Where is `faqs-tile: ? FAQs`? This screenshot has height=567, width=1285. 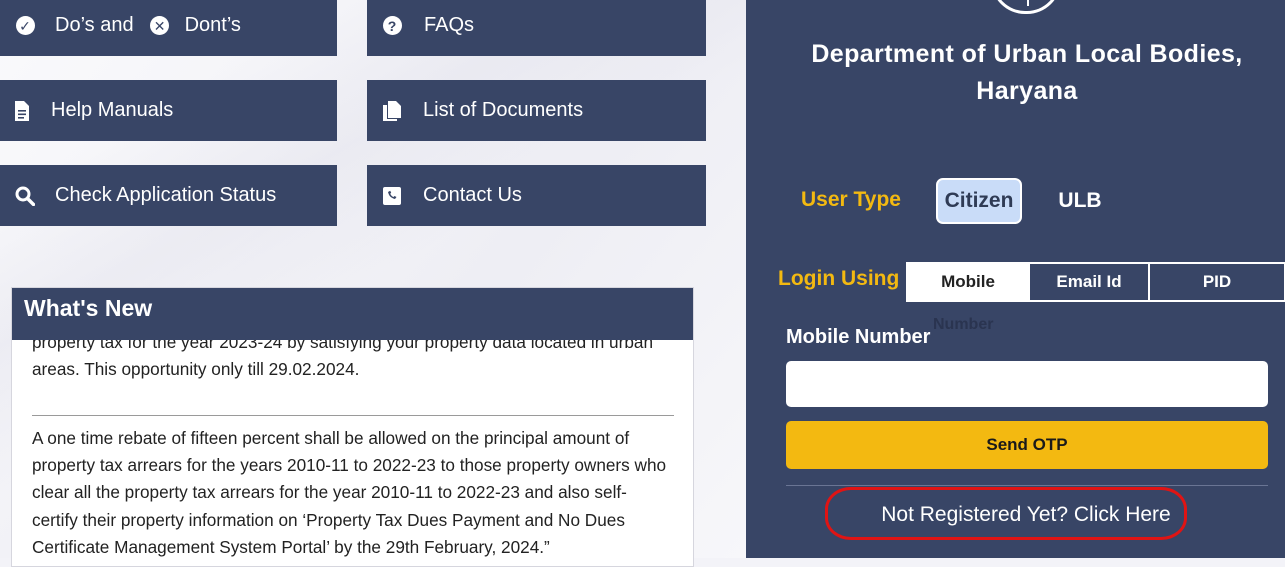
faqs-tile: ? FAQs is located at coordinates (536, 28).